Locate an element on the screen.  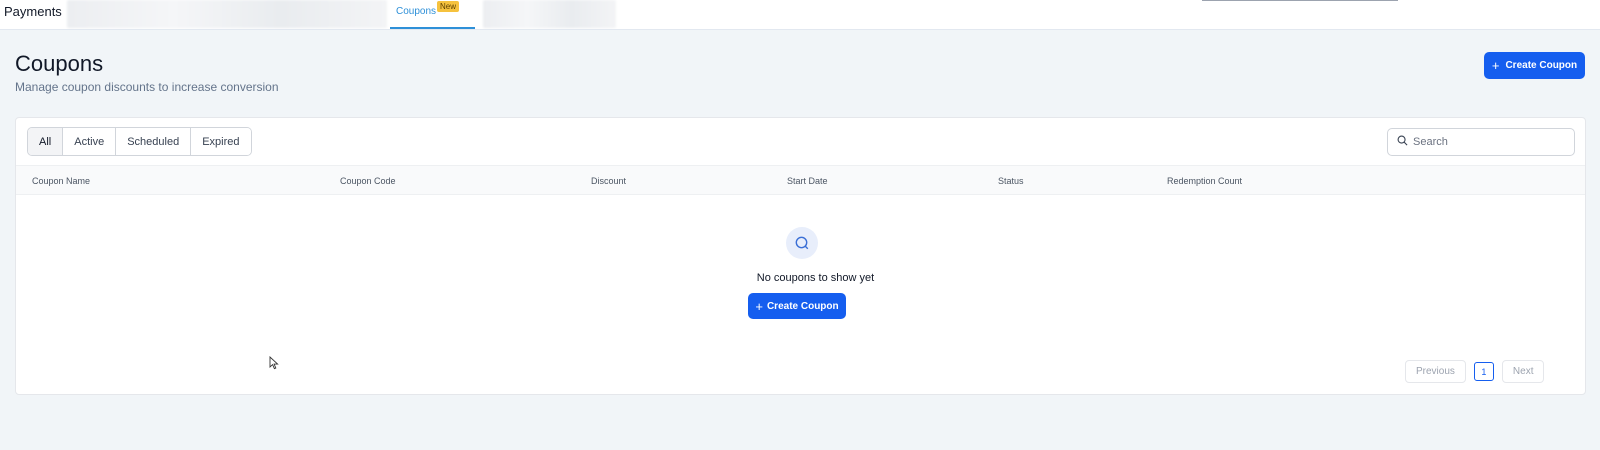
create-coupon-button: + Create Coupon is located at coordinates (1534, 65).